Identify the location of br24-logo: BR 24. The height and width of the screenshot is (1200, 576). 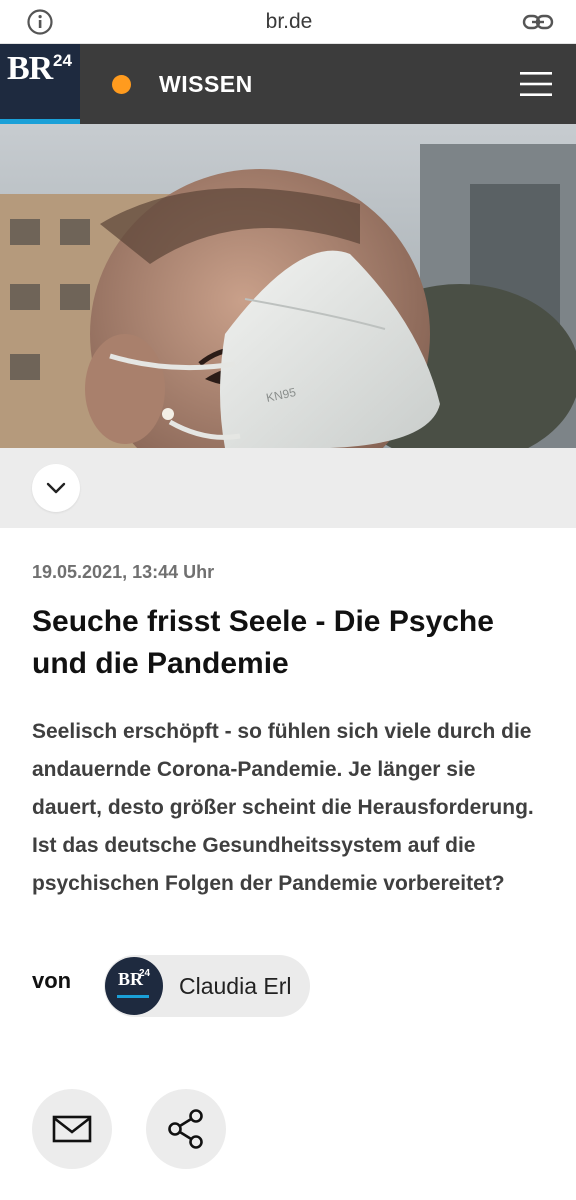
(40, 84).